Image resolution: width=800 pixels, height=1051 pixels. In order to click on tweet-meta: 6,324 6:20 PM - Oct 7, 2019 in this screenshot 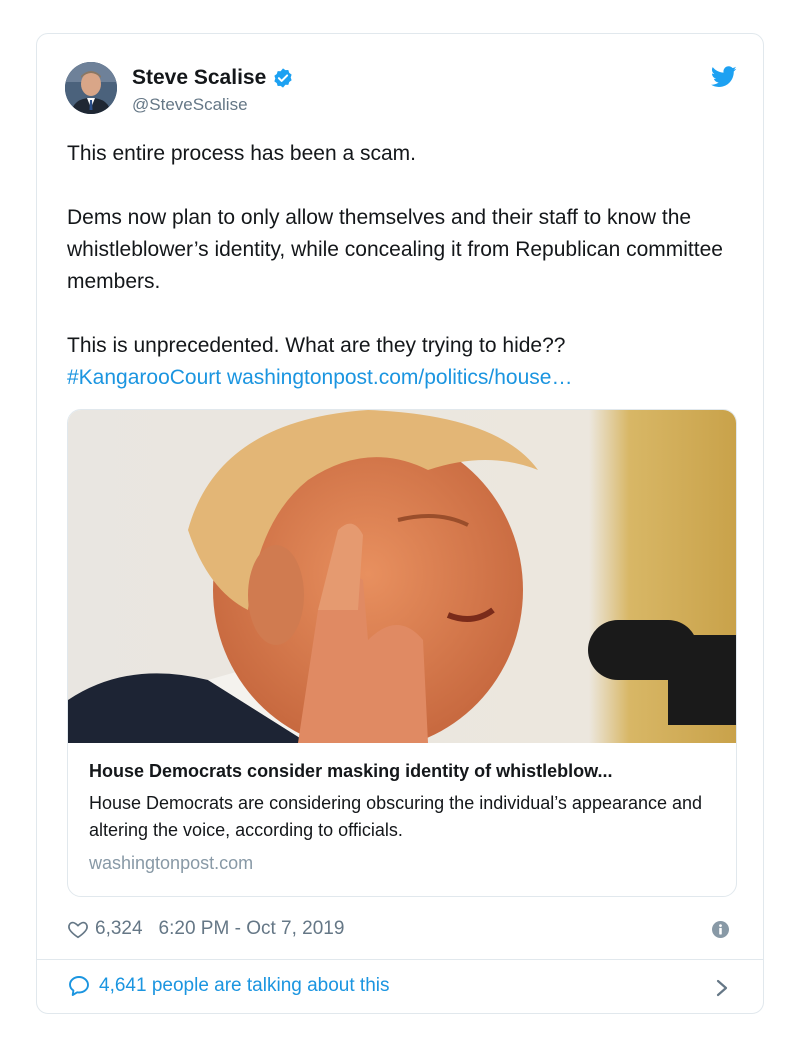, I will do `click(205, 929)`.